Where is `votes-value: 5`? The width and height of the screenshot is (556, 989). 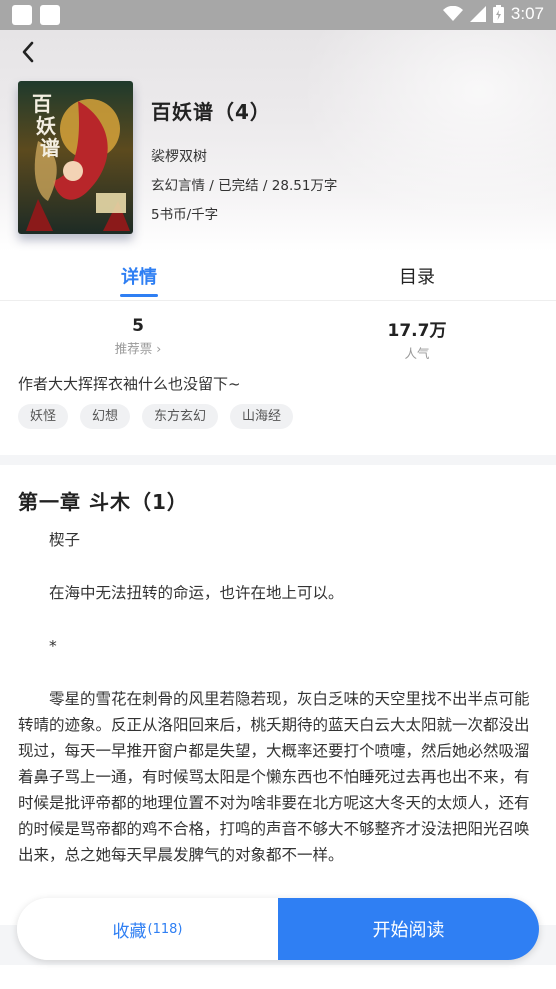
votes-value: 5 is located at coordinates (138, 326).